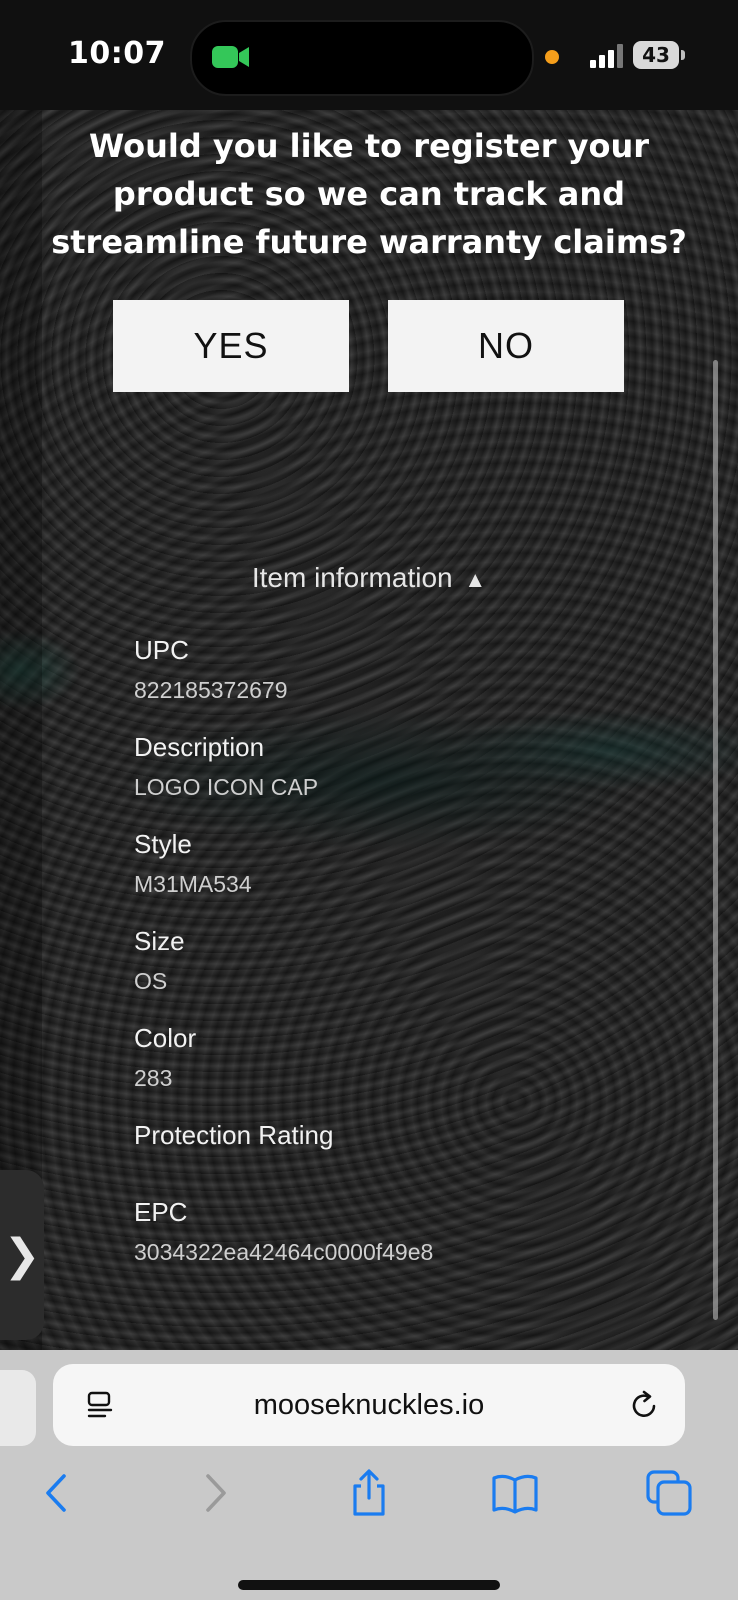 This screenshot has height=1600, width=738. I want to click on collapse-arrow-icon: ▲, so click(475, 579).